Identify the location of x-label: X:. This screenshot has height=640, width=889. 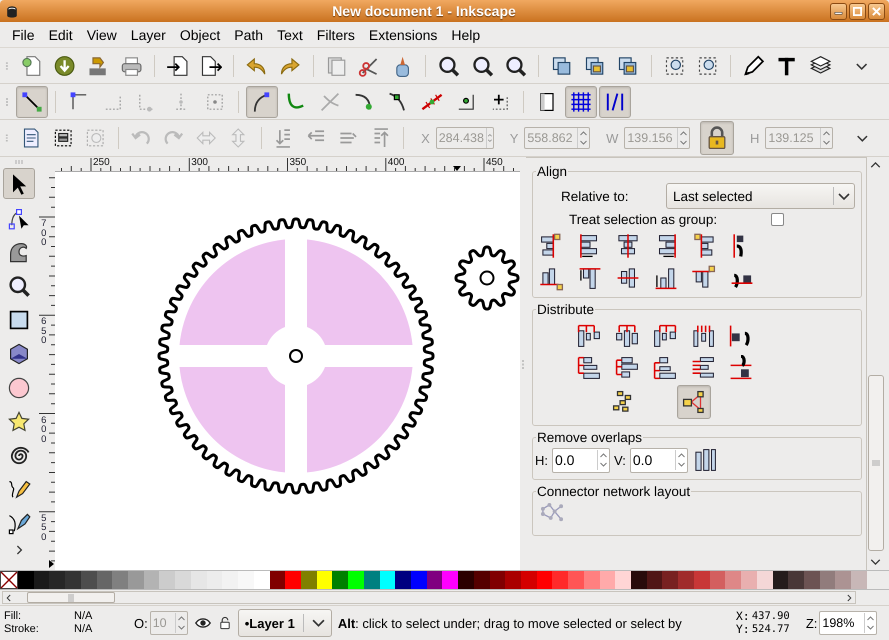
(743, 616).